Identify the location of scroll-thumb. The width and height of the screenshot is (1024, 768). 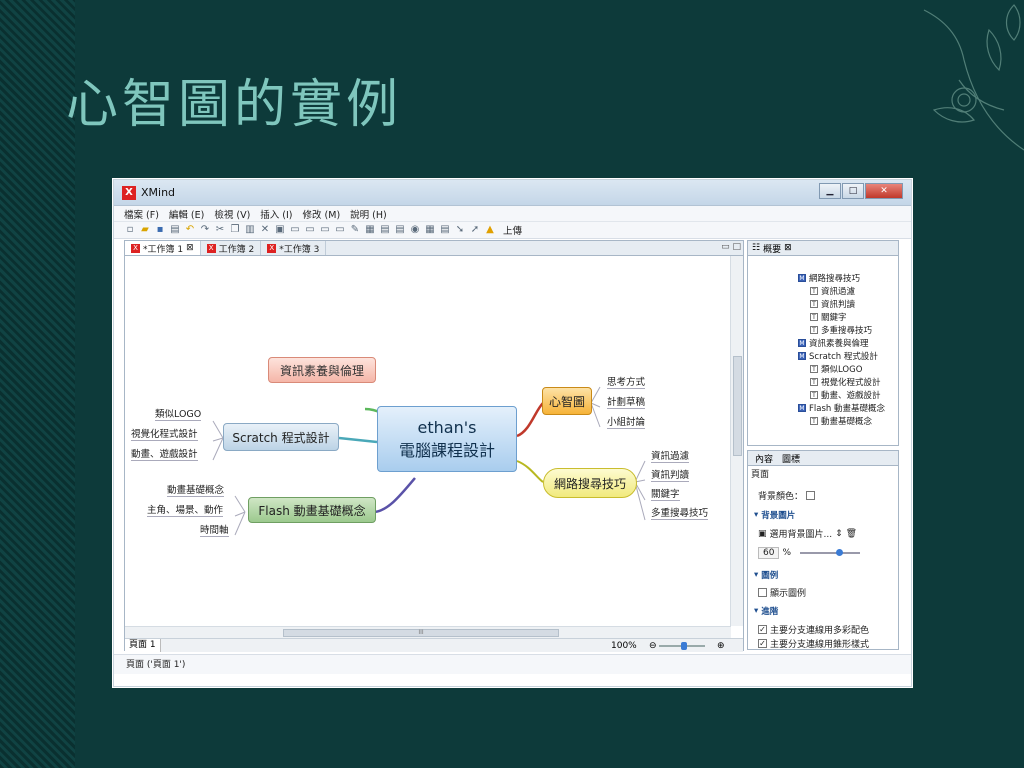
(737, 406).